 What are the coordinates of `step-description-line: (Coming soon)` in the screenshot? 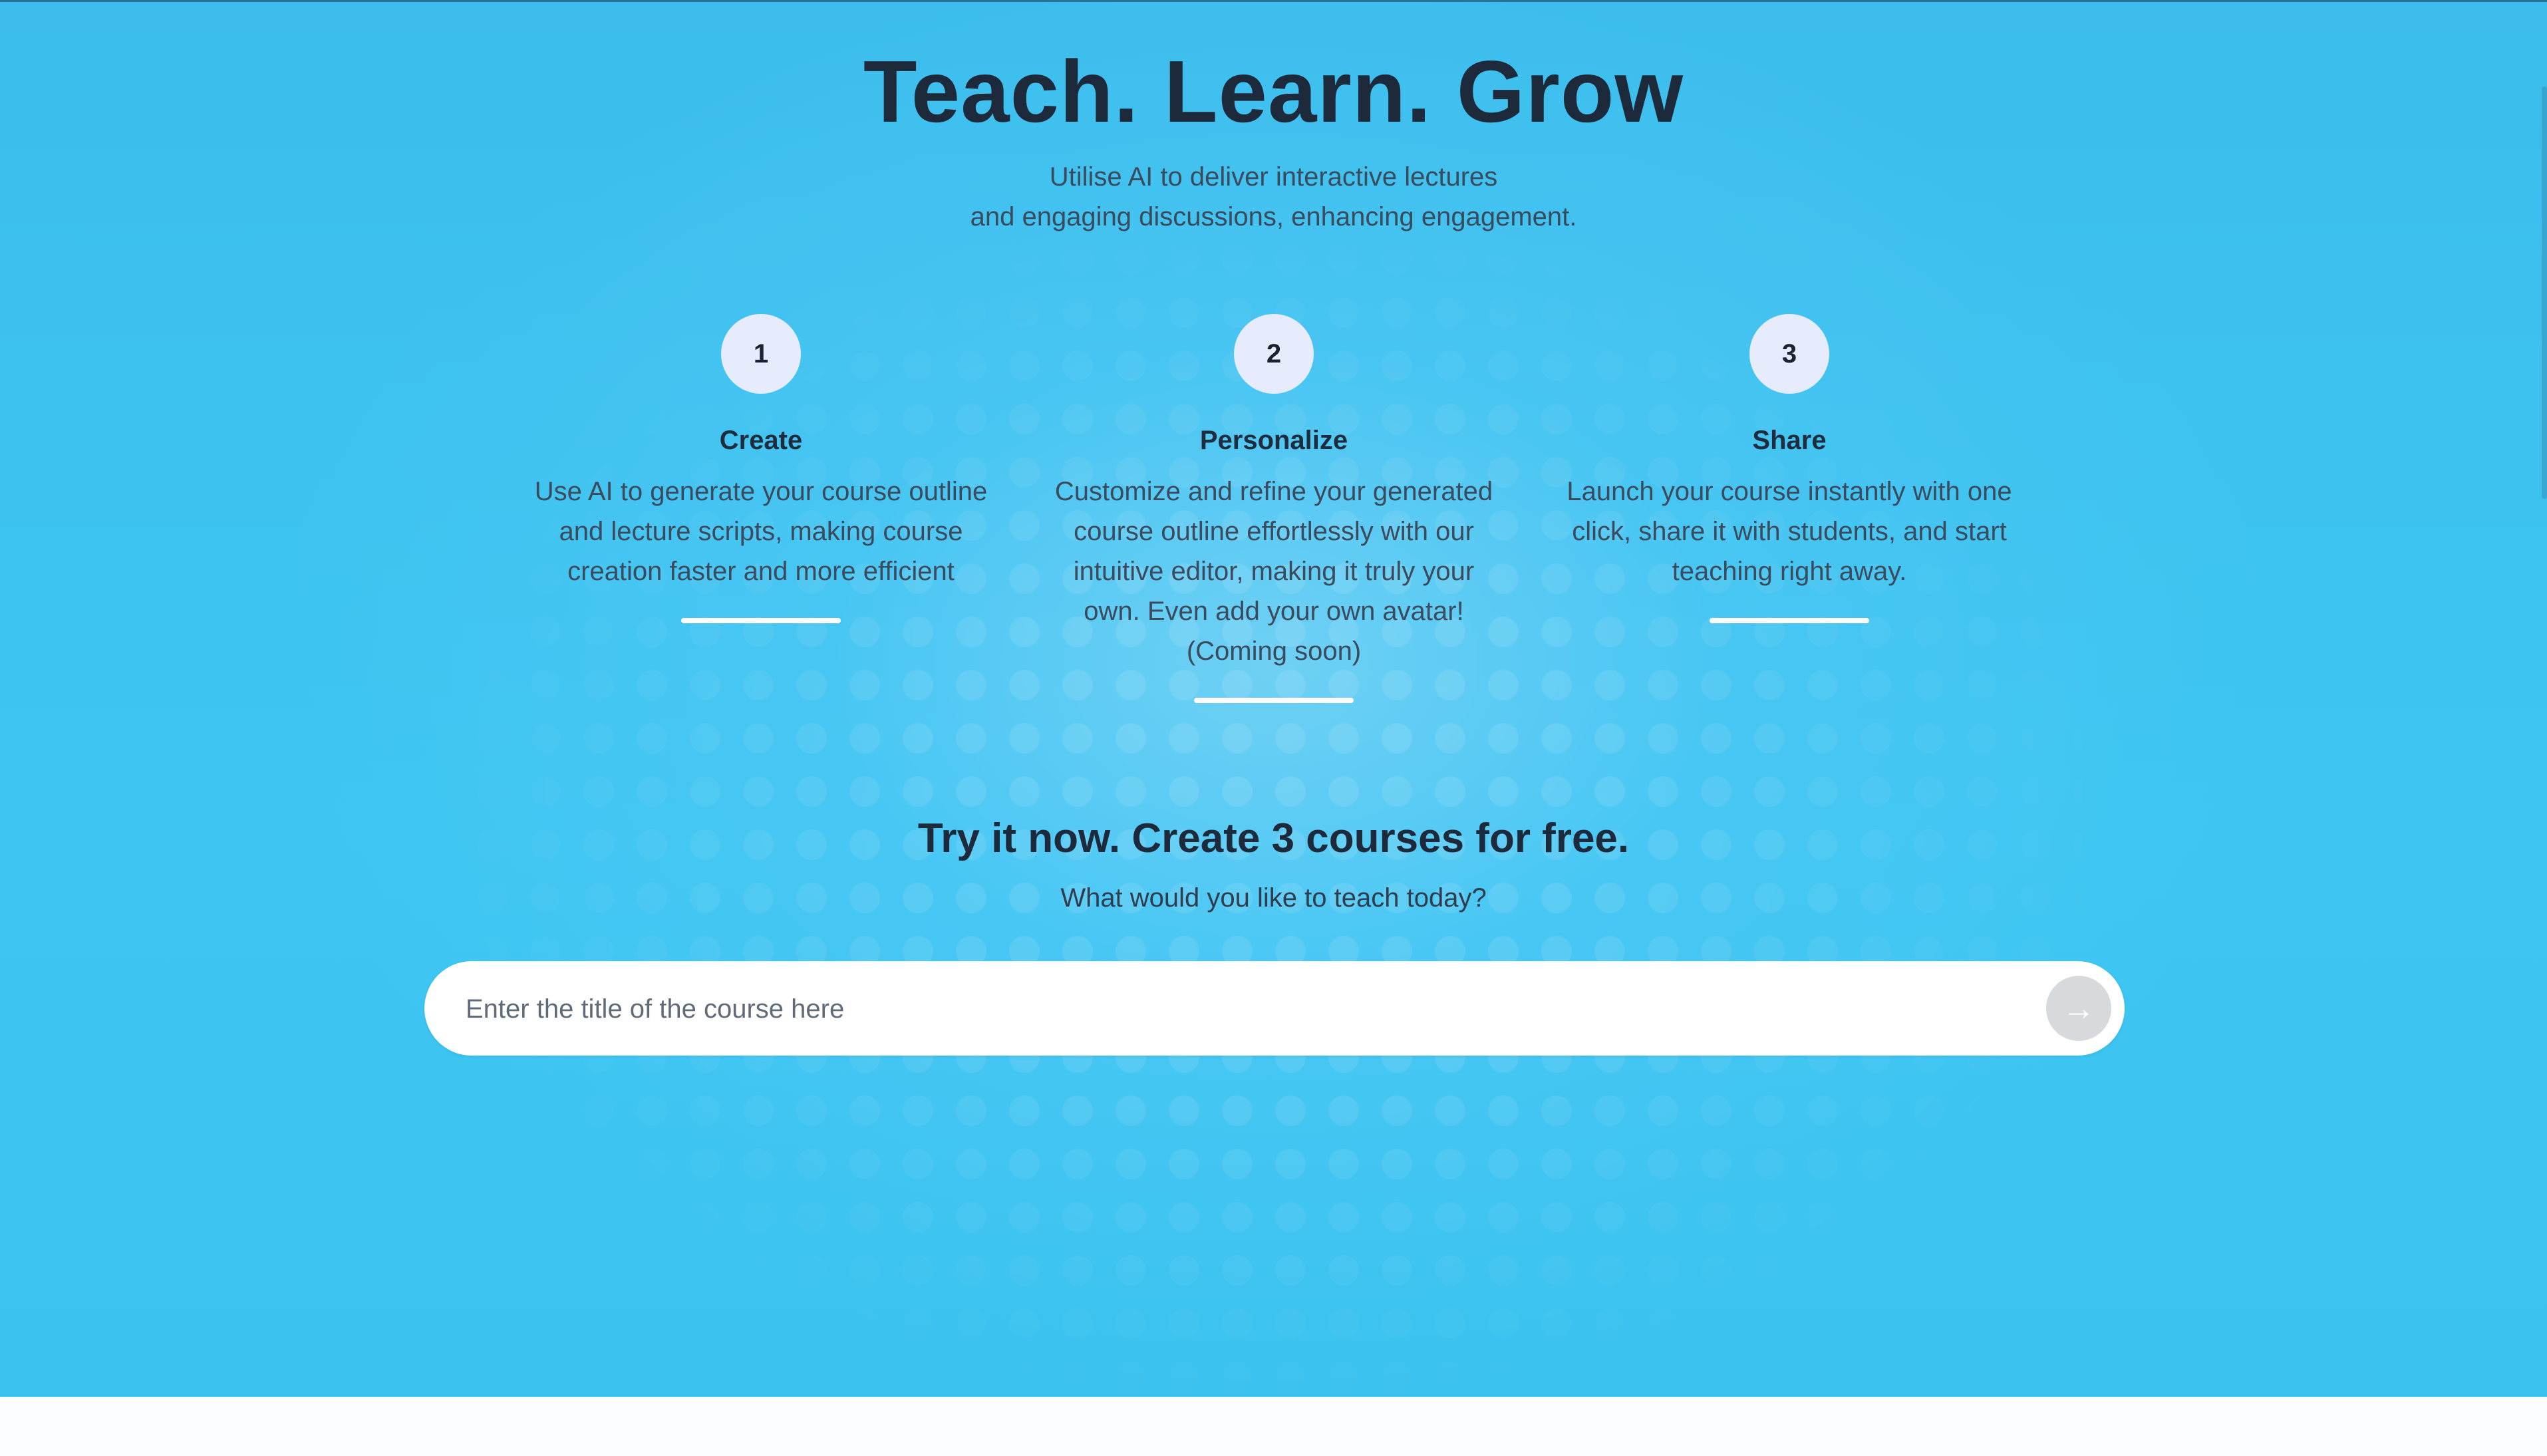 It's located at (1274, 651).